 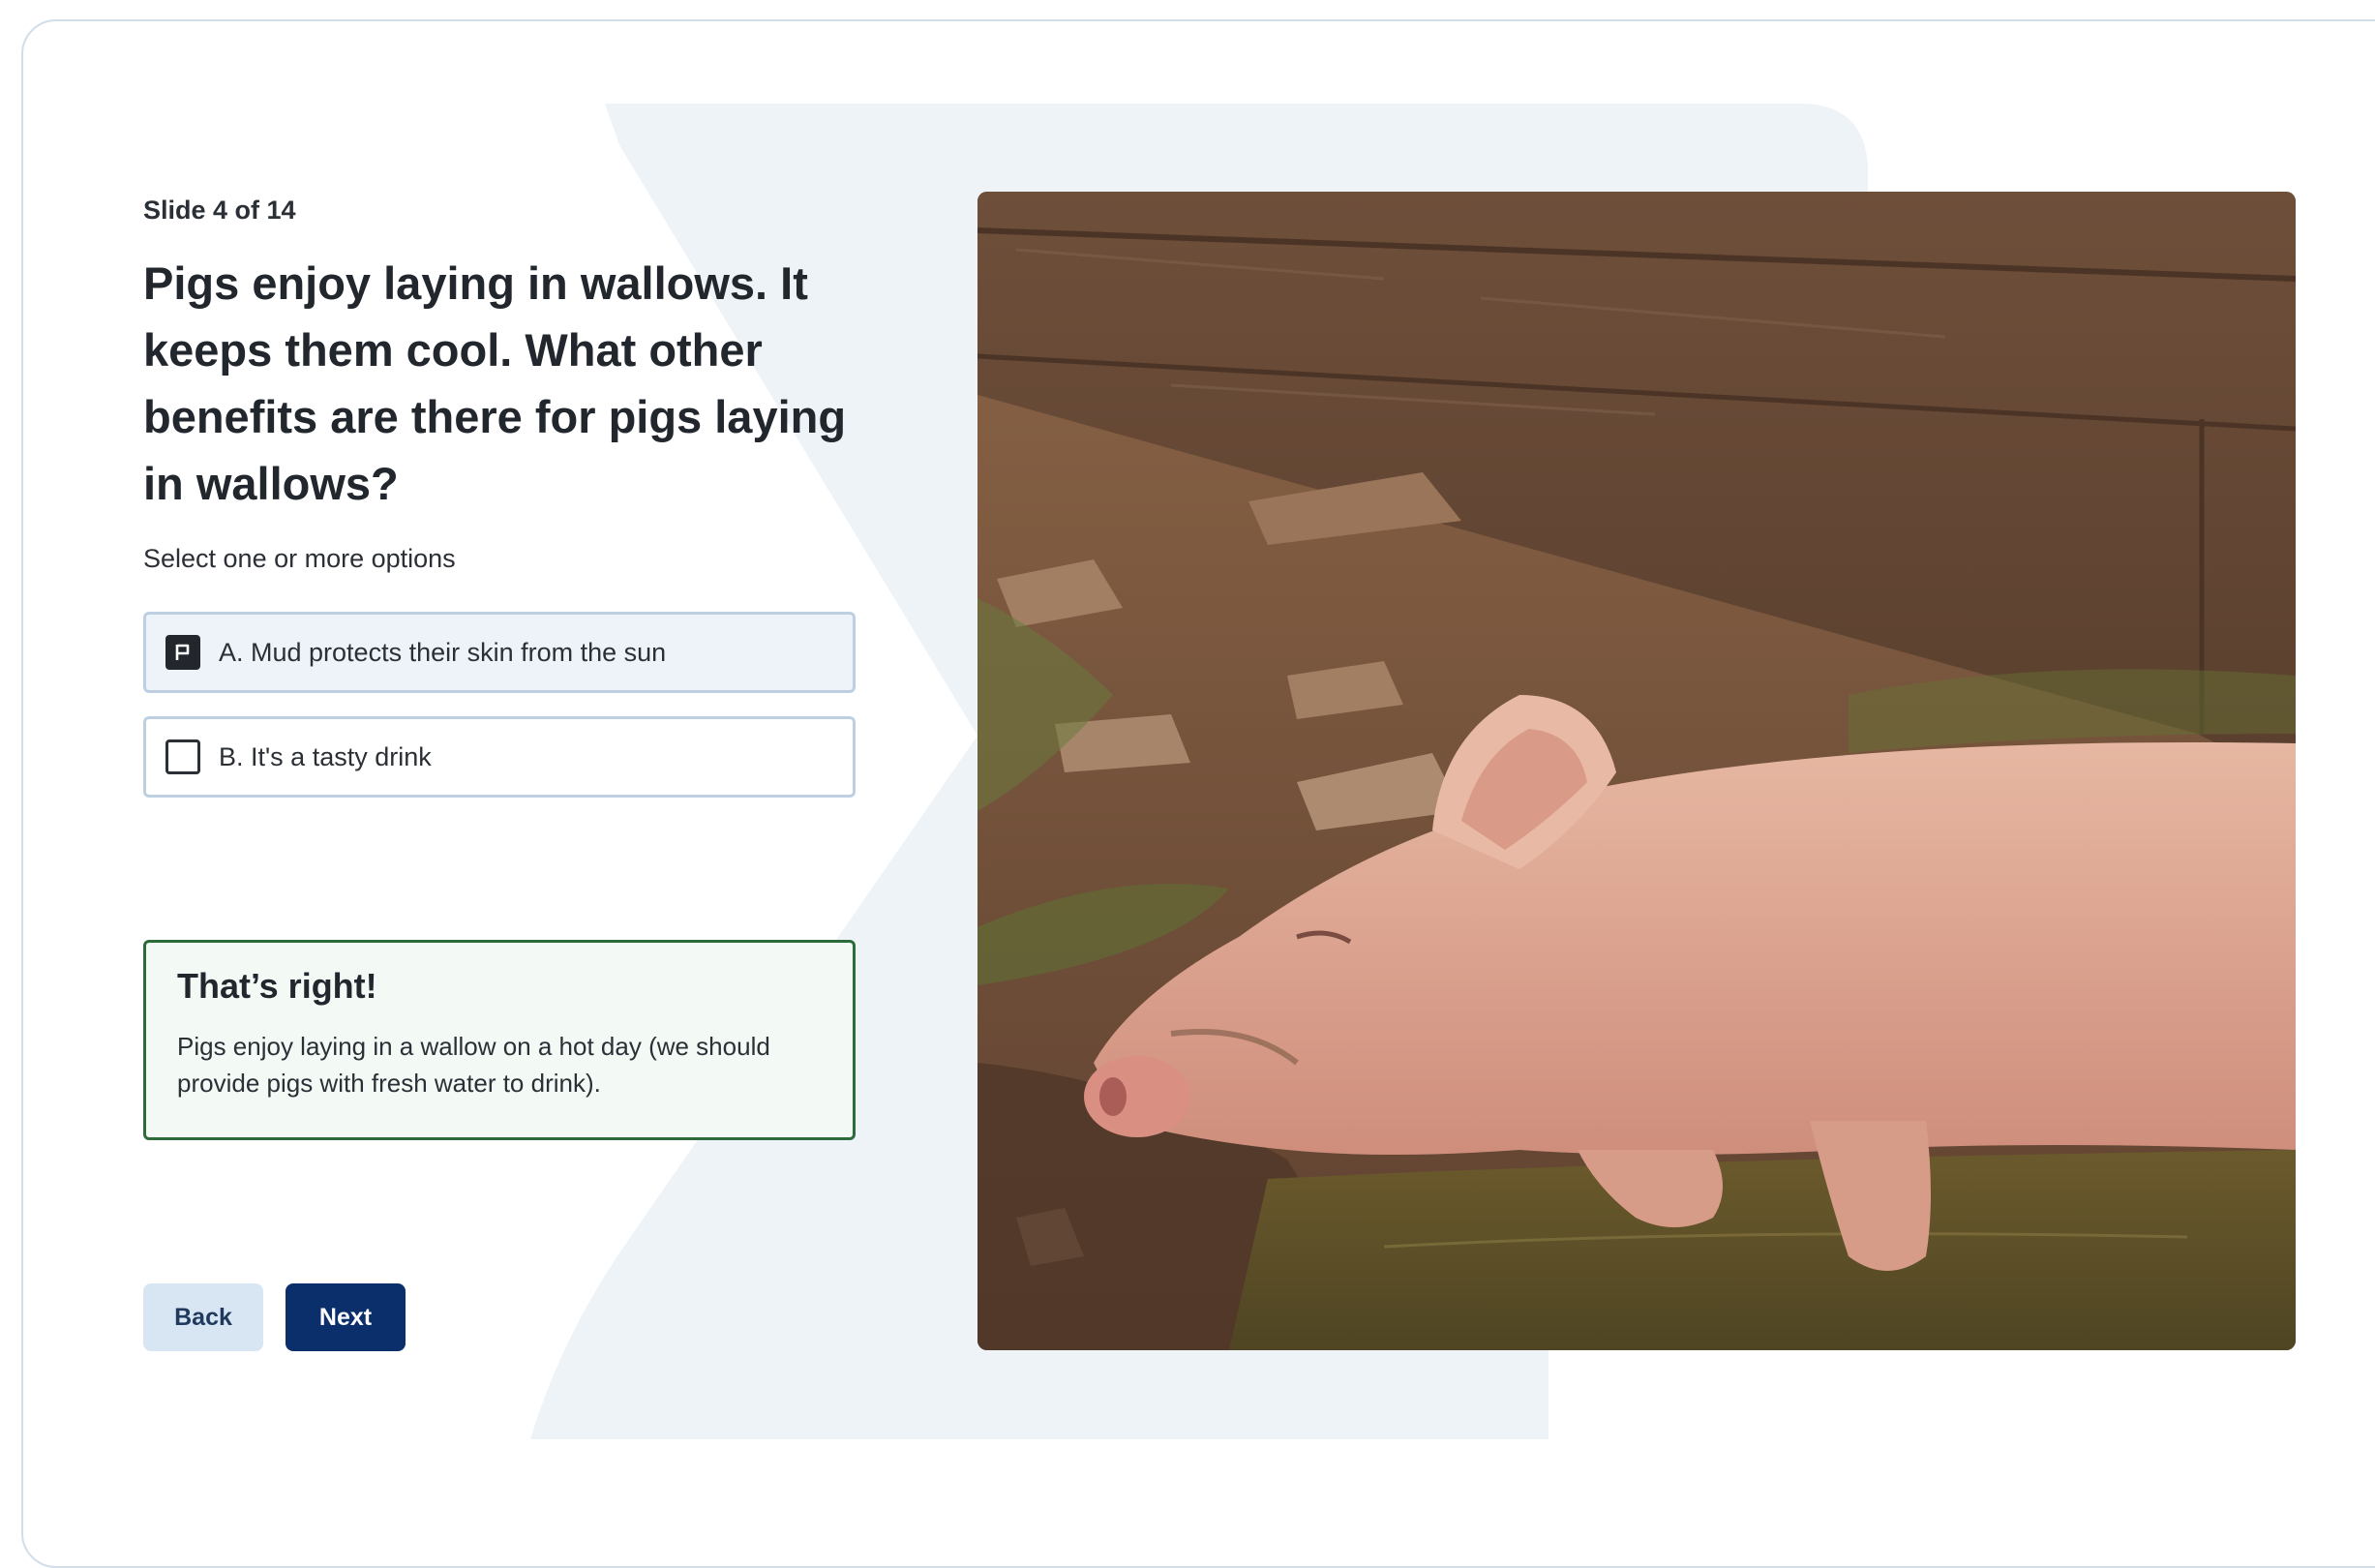 I want to click on back-button: Back, so click(x=203, y=1317).